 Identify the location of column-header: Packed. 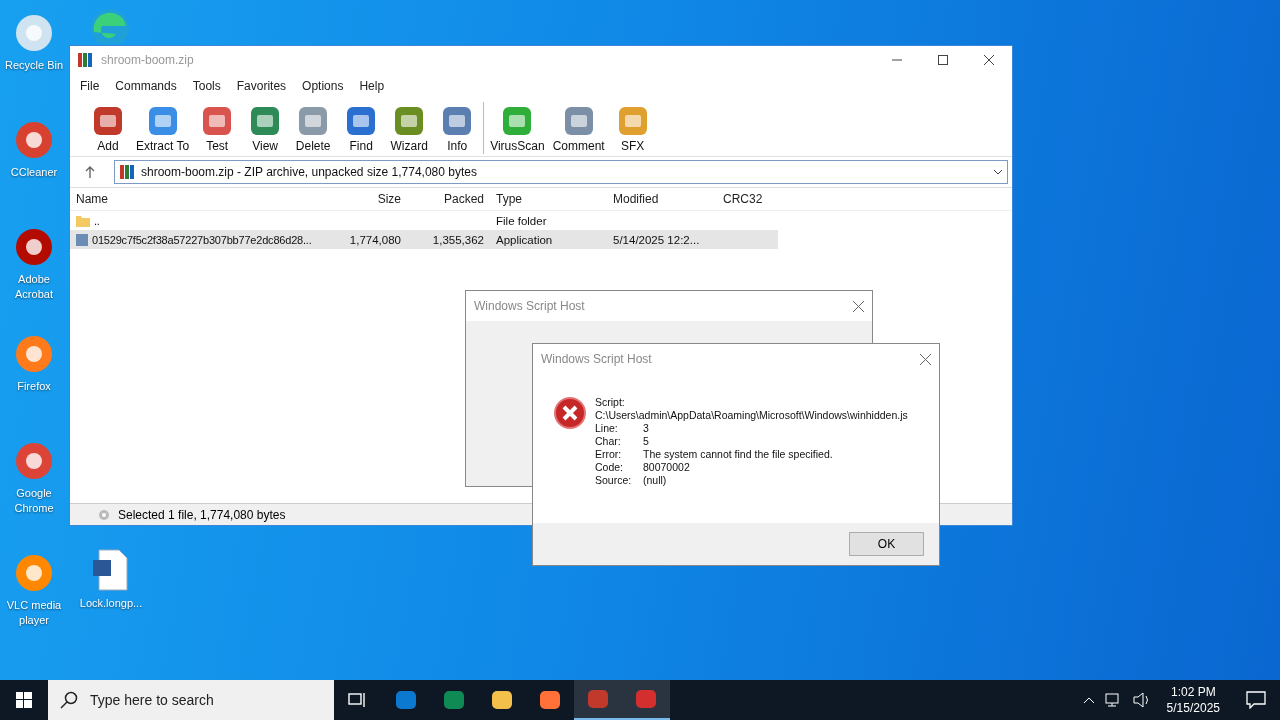
(448, 199).